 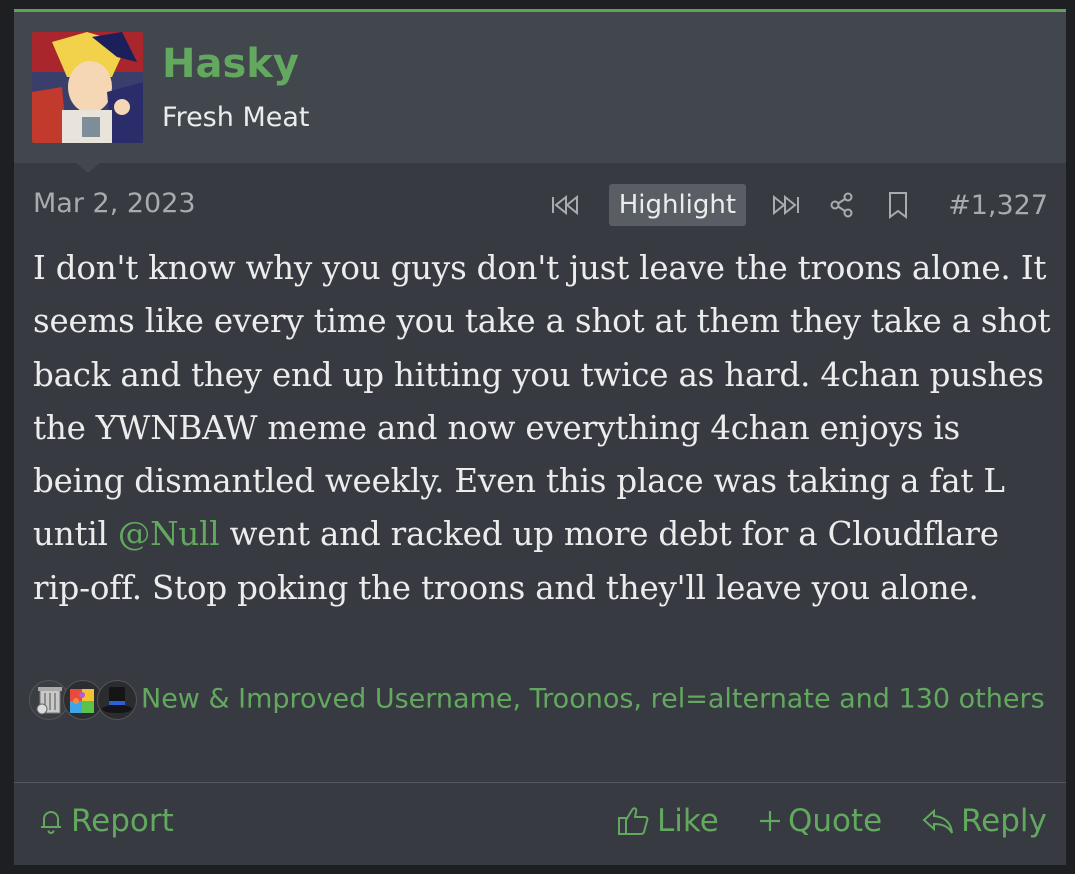 I want to click on share-icon, so click(x=842, y=205).